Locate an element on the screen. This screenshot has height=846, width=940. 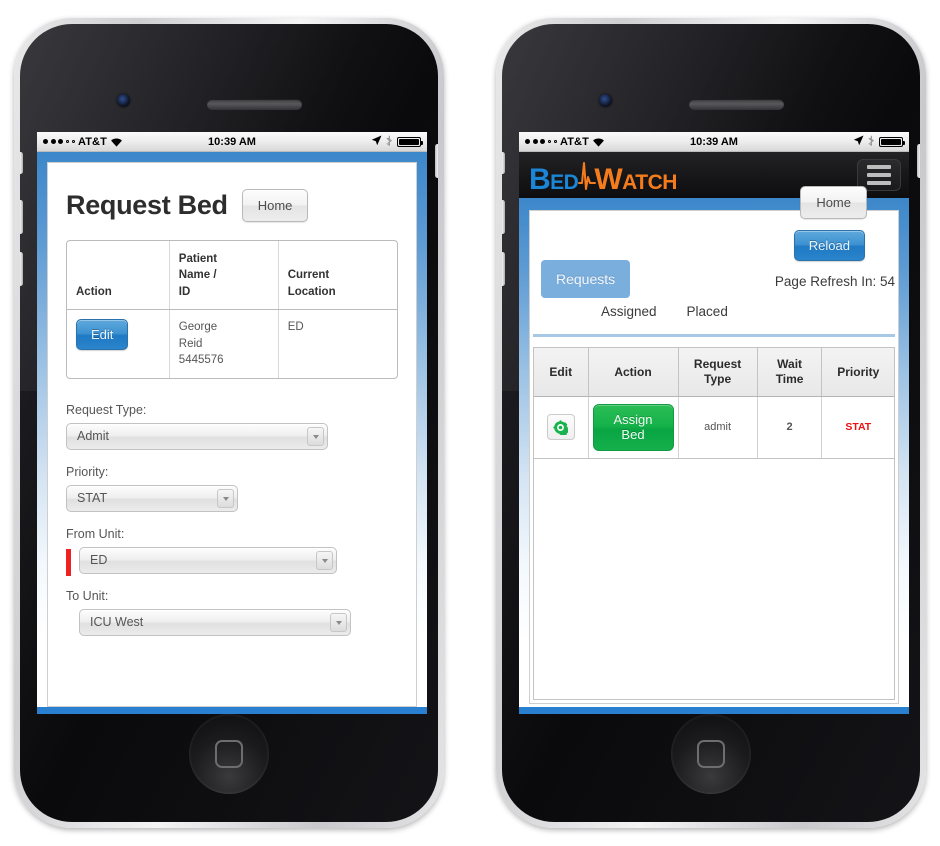
col-header-patient: Patient Name / ID is located at coordinates (224, 275).